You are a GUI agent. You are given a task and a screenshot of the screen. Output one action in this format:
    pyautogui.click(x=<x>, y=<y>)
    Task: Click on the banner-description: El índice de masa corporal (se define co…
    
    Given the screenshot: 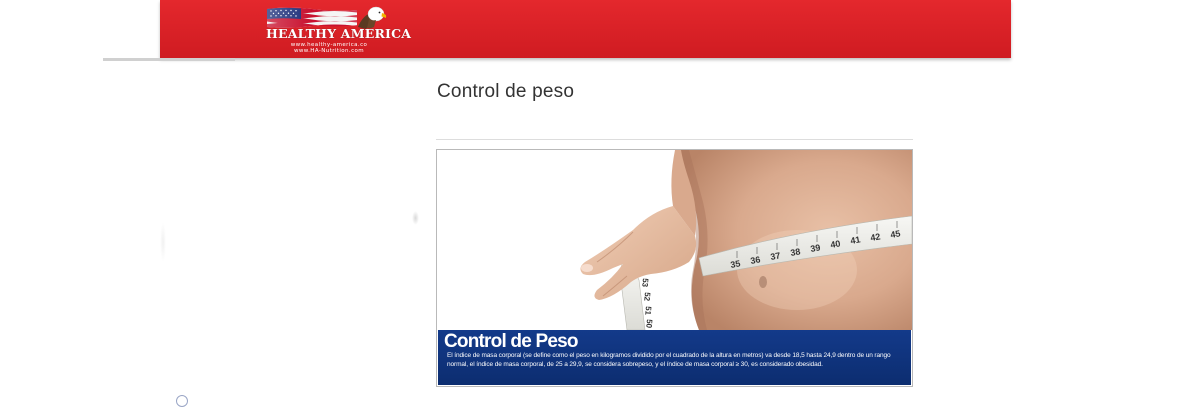 What is the action you would take?
    pyautogui.click(x=669, y=360)
    